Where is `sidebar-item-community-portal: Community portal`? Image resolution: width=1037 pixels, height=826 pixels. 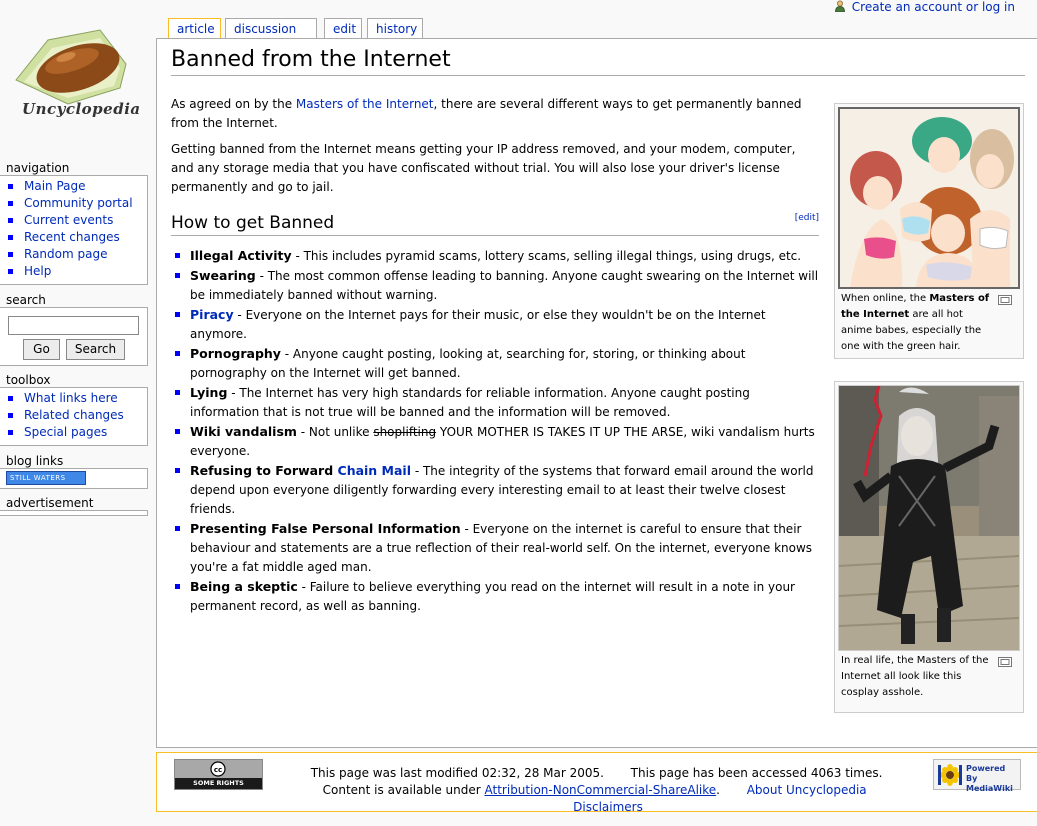
sidebar-item-community-portal: Community portal is located at coordinates (77, 203).